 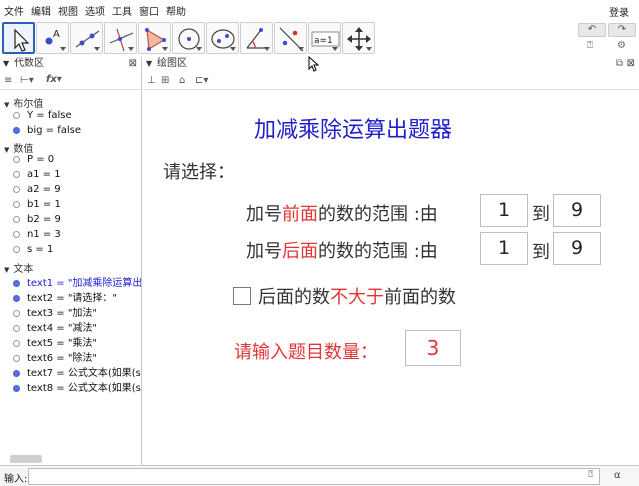 I want to click on front-min-field: 1, so click(x=504, y=210).